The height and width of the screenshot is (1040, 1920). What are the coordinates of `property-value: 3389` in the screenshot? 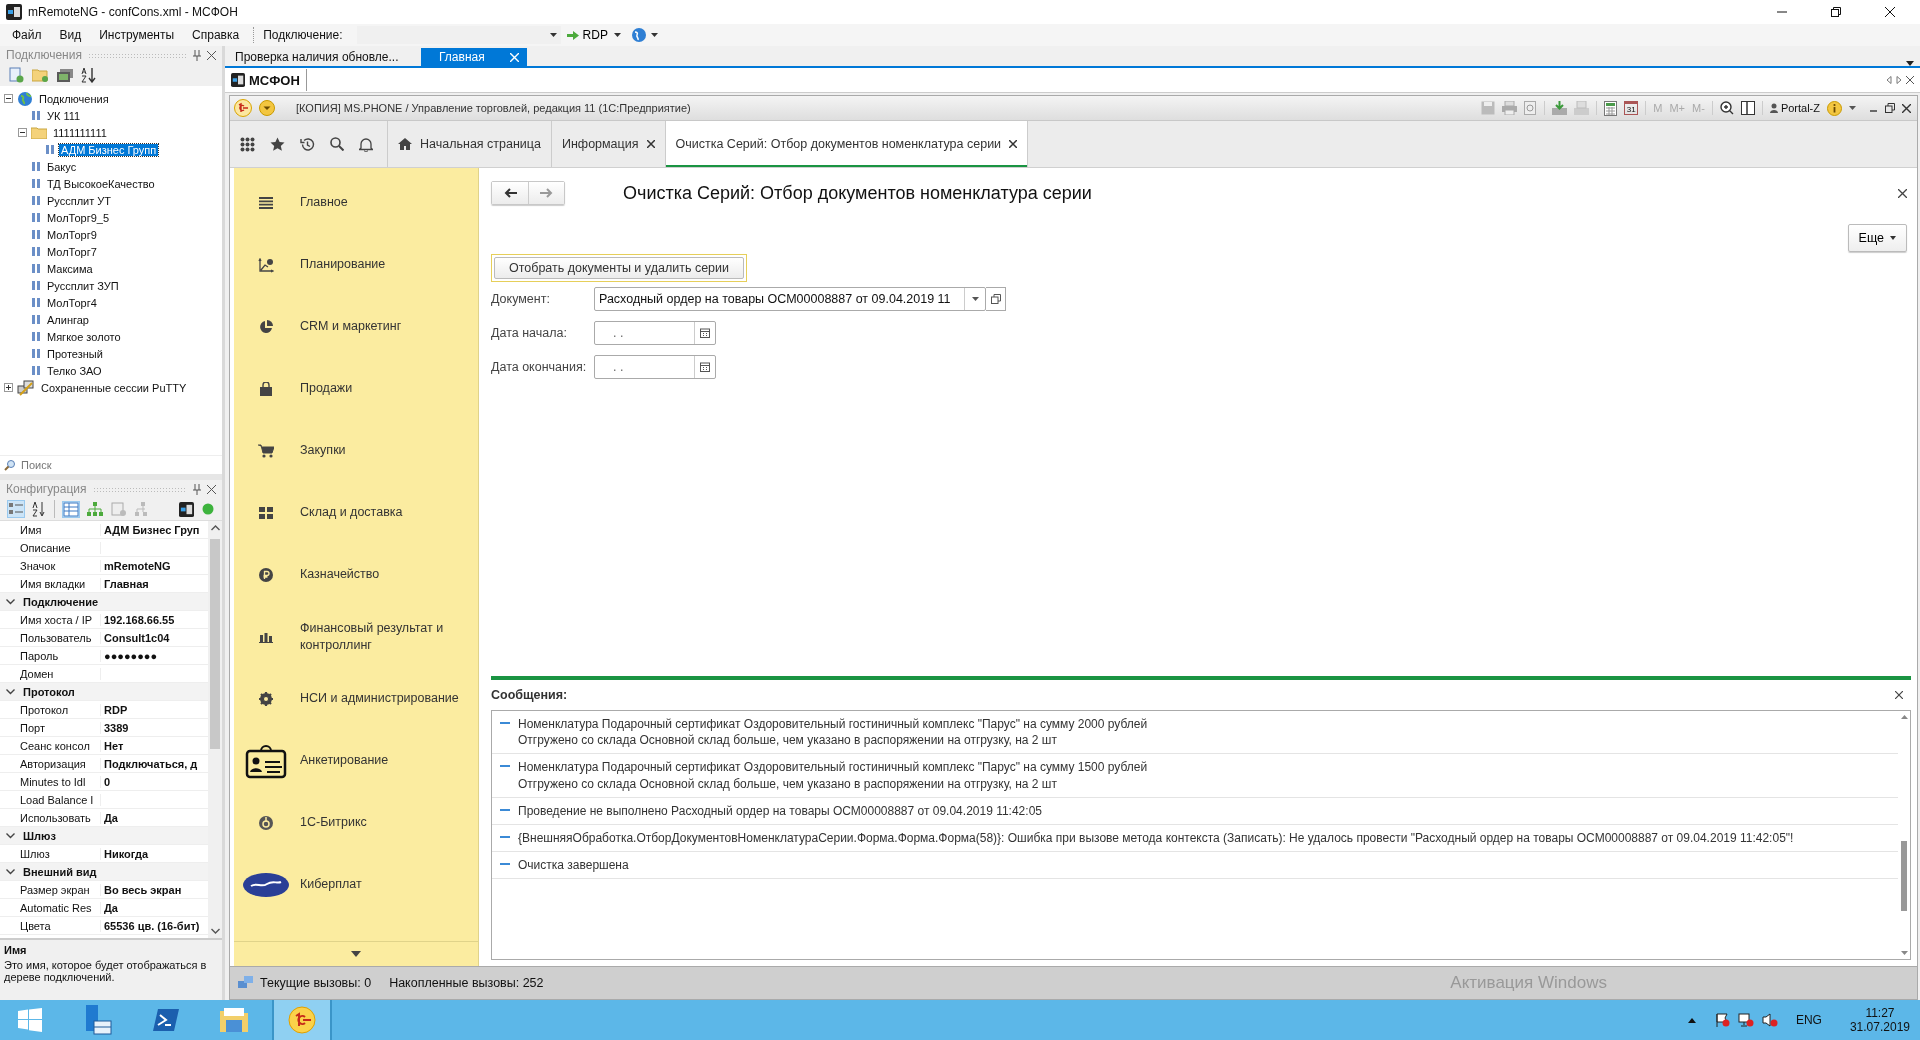 It's located at (116, 727).